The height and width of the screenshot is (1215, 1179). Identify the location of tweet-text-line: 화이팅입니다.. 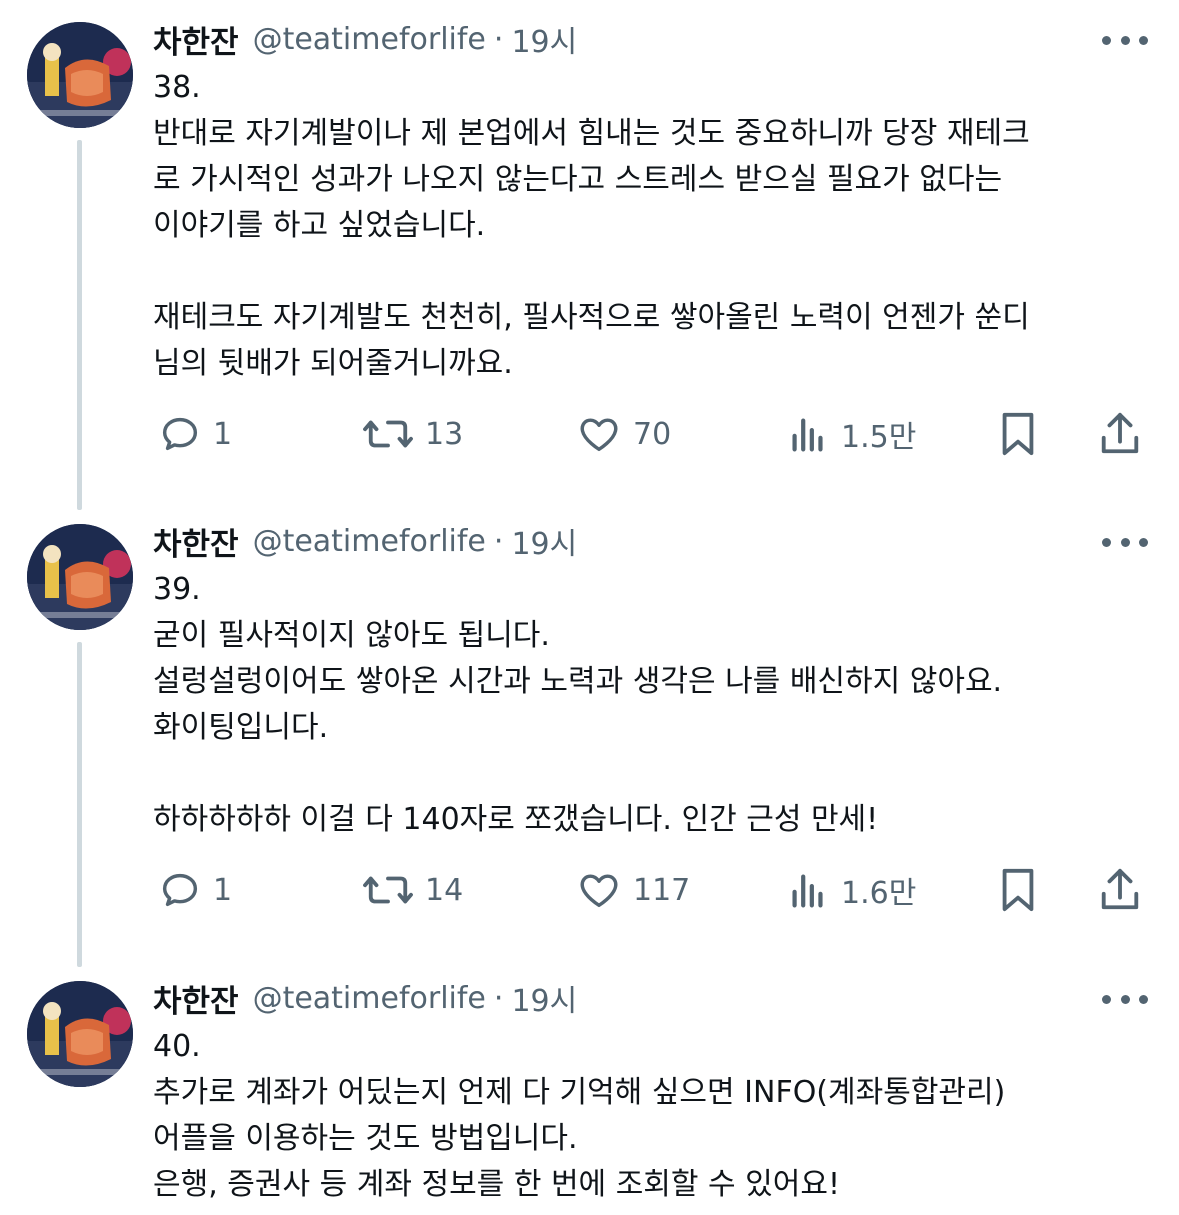
(241, 727).